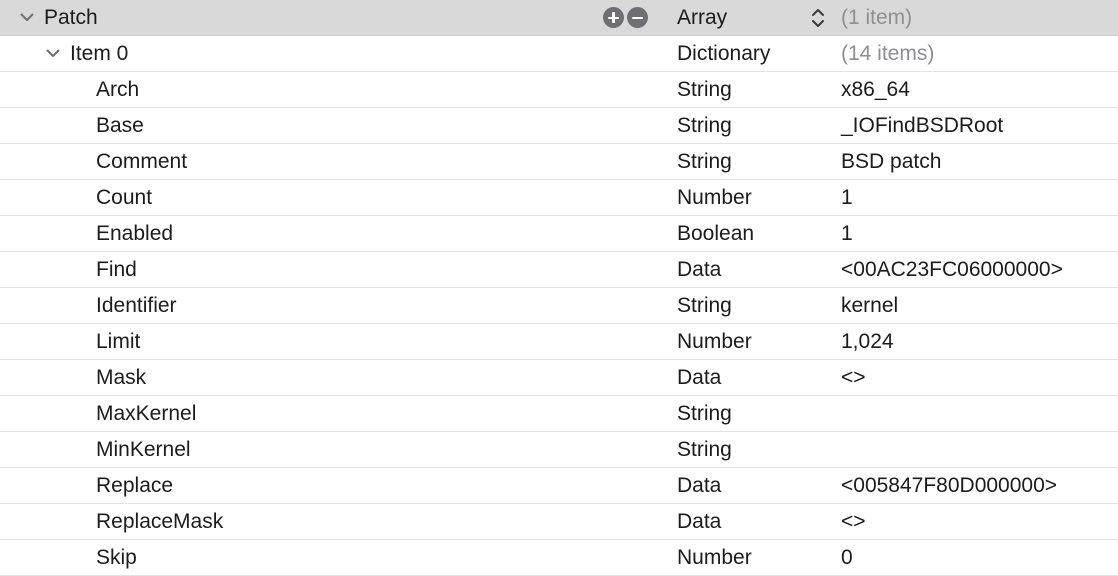 This screenshot has width=1118, height=576. I want to click on row-item-0: Item 0 Dictionary (14 items), so click(559, 54).